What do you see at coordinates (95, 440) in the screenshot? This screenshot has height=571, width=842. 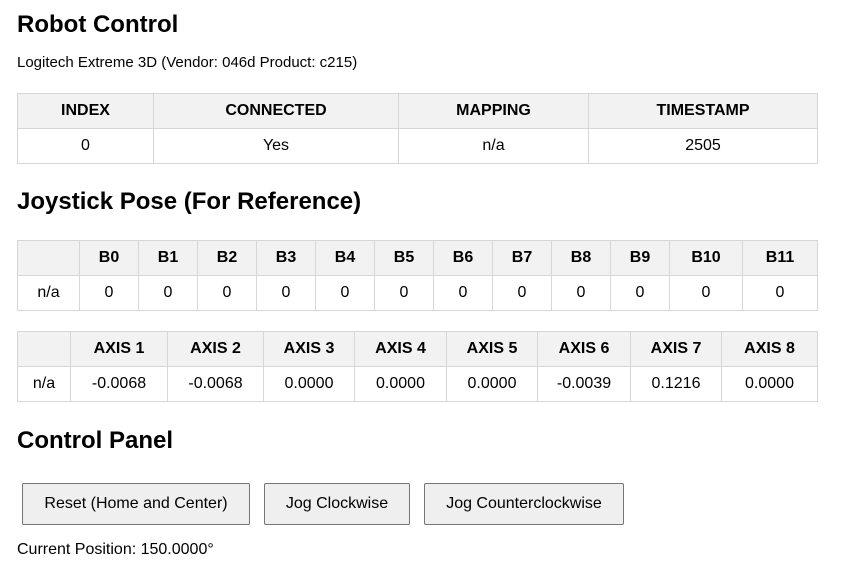 I see `control-panel-title: Control Panel` at bounding box center [95, 440].